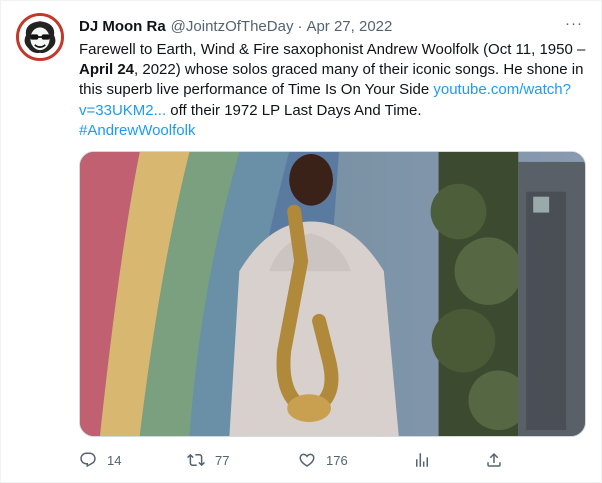 The image size is (602, 483). What do you see at coordinates (88, 460) in the screenshot?
I see `reply-icon` at bounding box center [88, 460].